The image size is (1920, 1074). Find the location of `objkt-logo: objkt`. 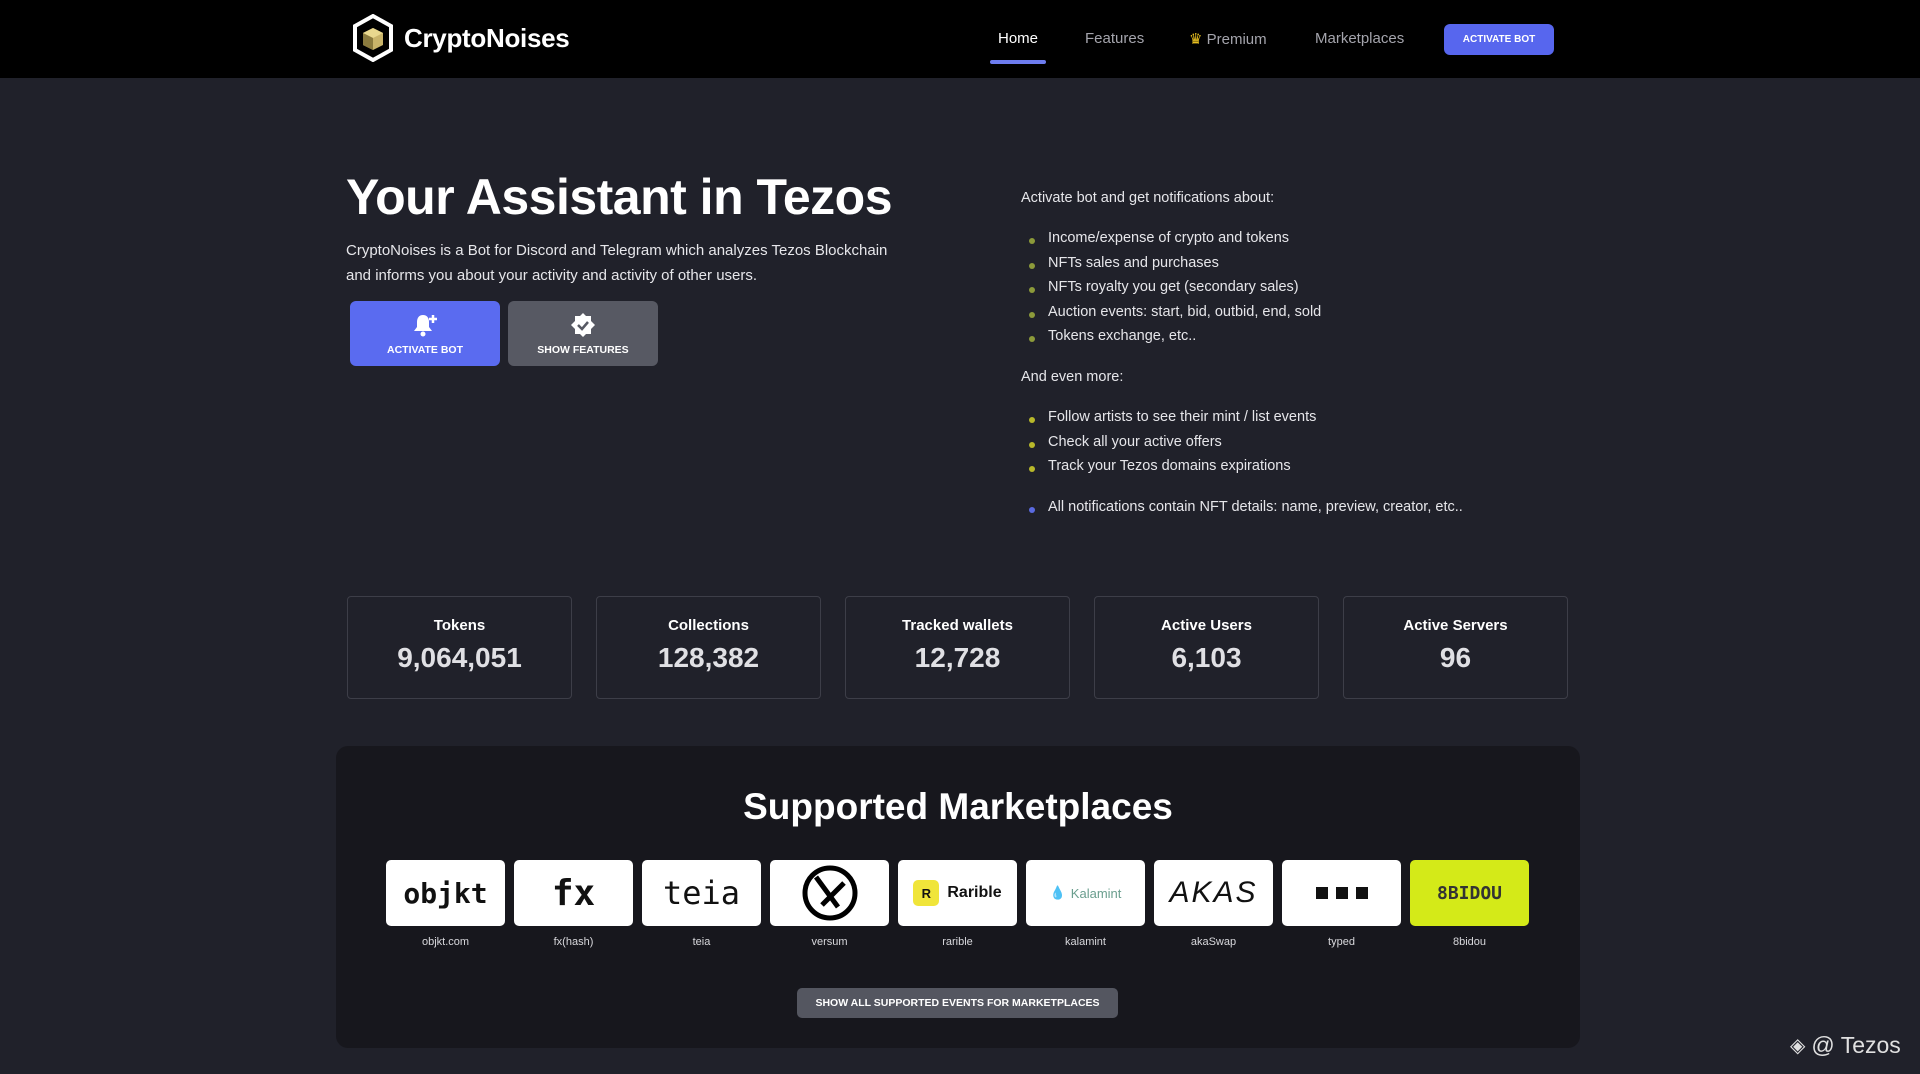

objkt-logo: objkt is located at coordinates (445, 893).